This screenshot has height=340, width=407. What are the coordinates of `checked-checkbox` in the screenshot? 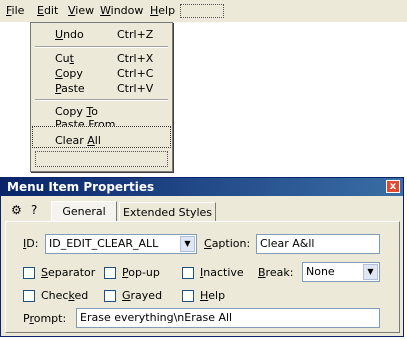 It's located at (29, 296).